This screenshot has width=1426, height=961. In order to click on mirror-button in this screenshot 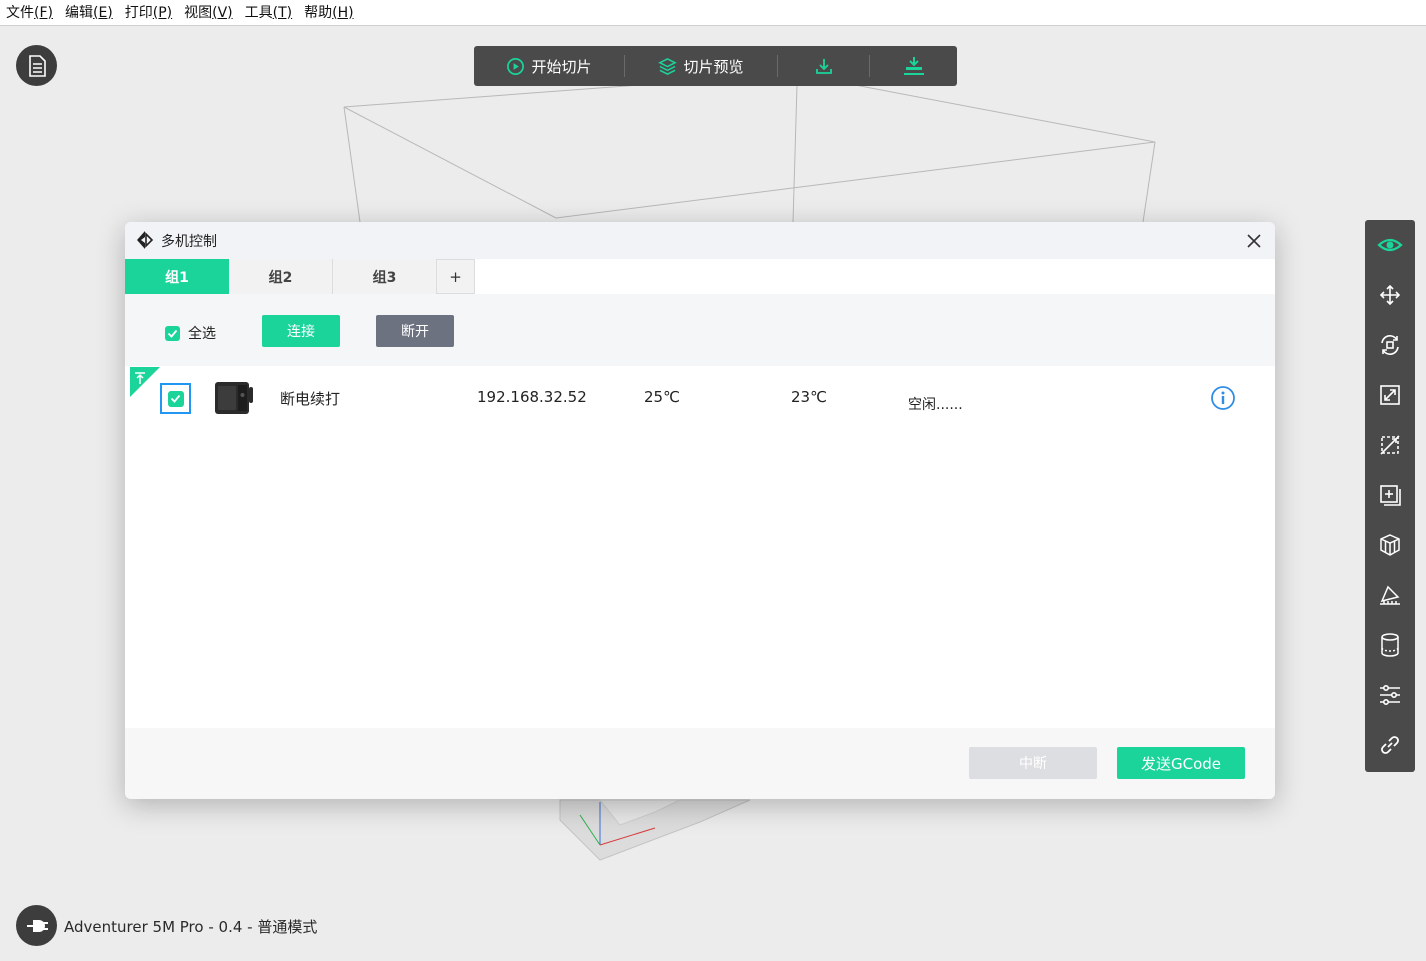, I will do `click(1390, 445)`.